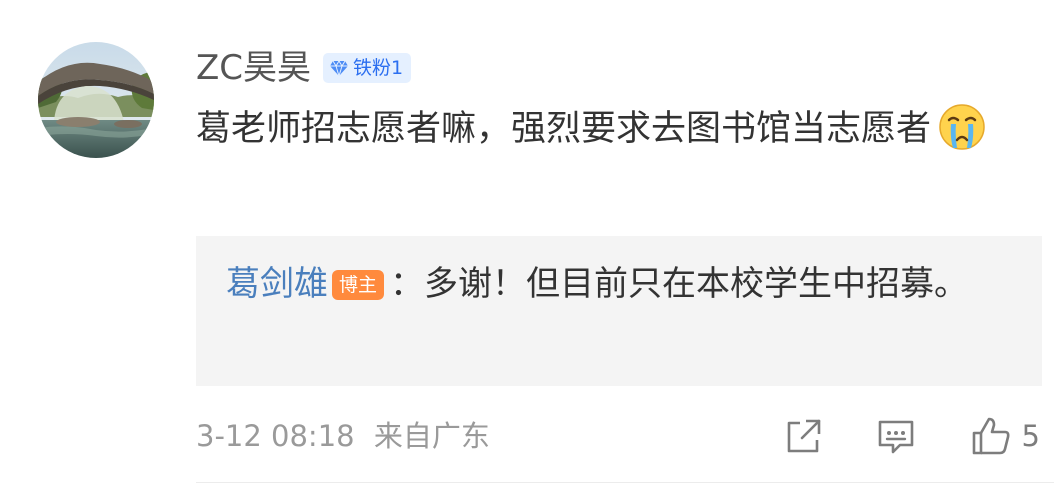 The image size is (1054, 497). What do you see at coordinates (378, 68) in the screenshot?
I see `fan-badge-label: 铁粉1` at bounding box center [378, 68].